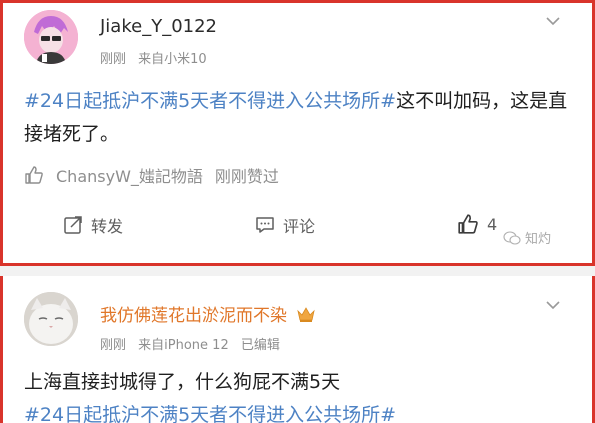  I want to click on wechat-icon, so click(512, 237).